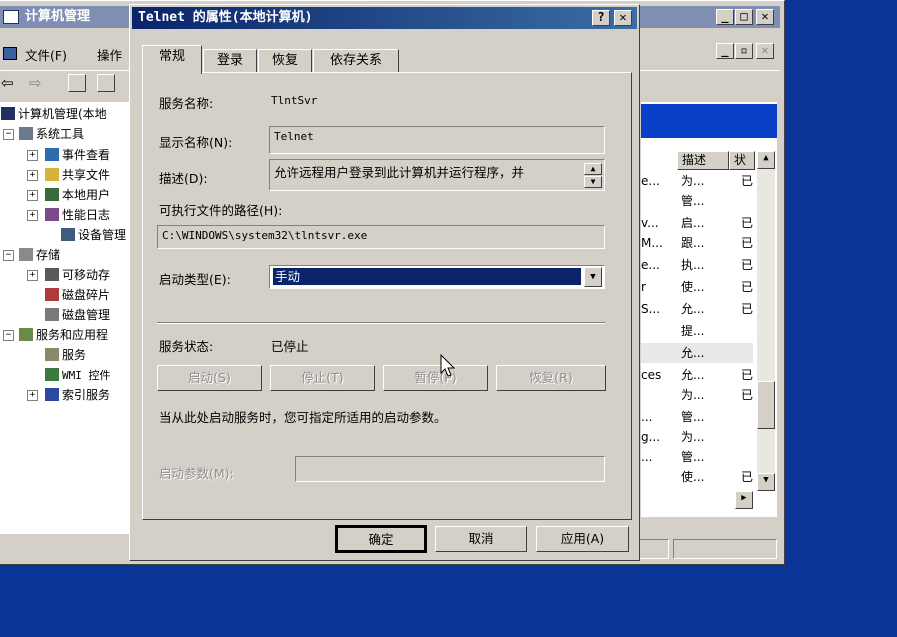  Describe the element at coordinates (703, 160) in the screenshot. I see `column-header-description: 描述` at that location.